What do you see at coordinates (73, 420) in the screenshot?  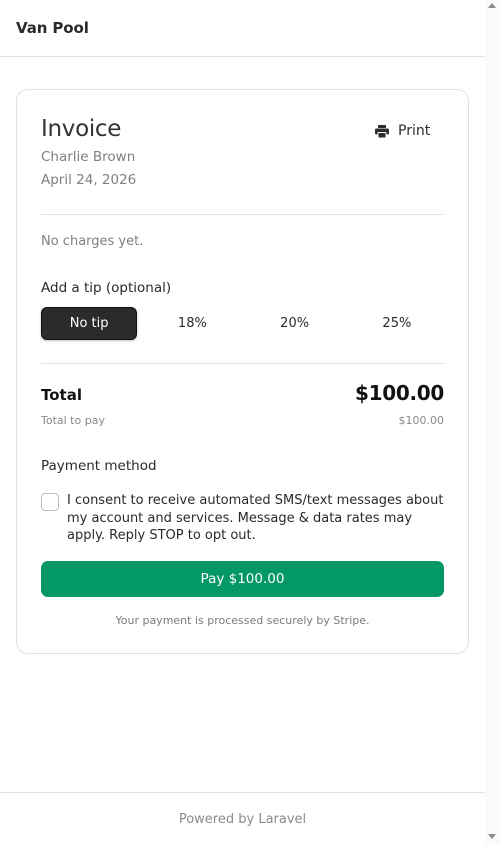 I see `total-to-pay-label: Total to pay` at bounding box center [73, 420].